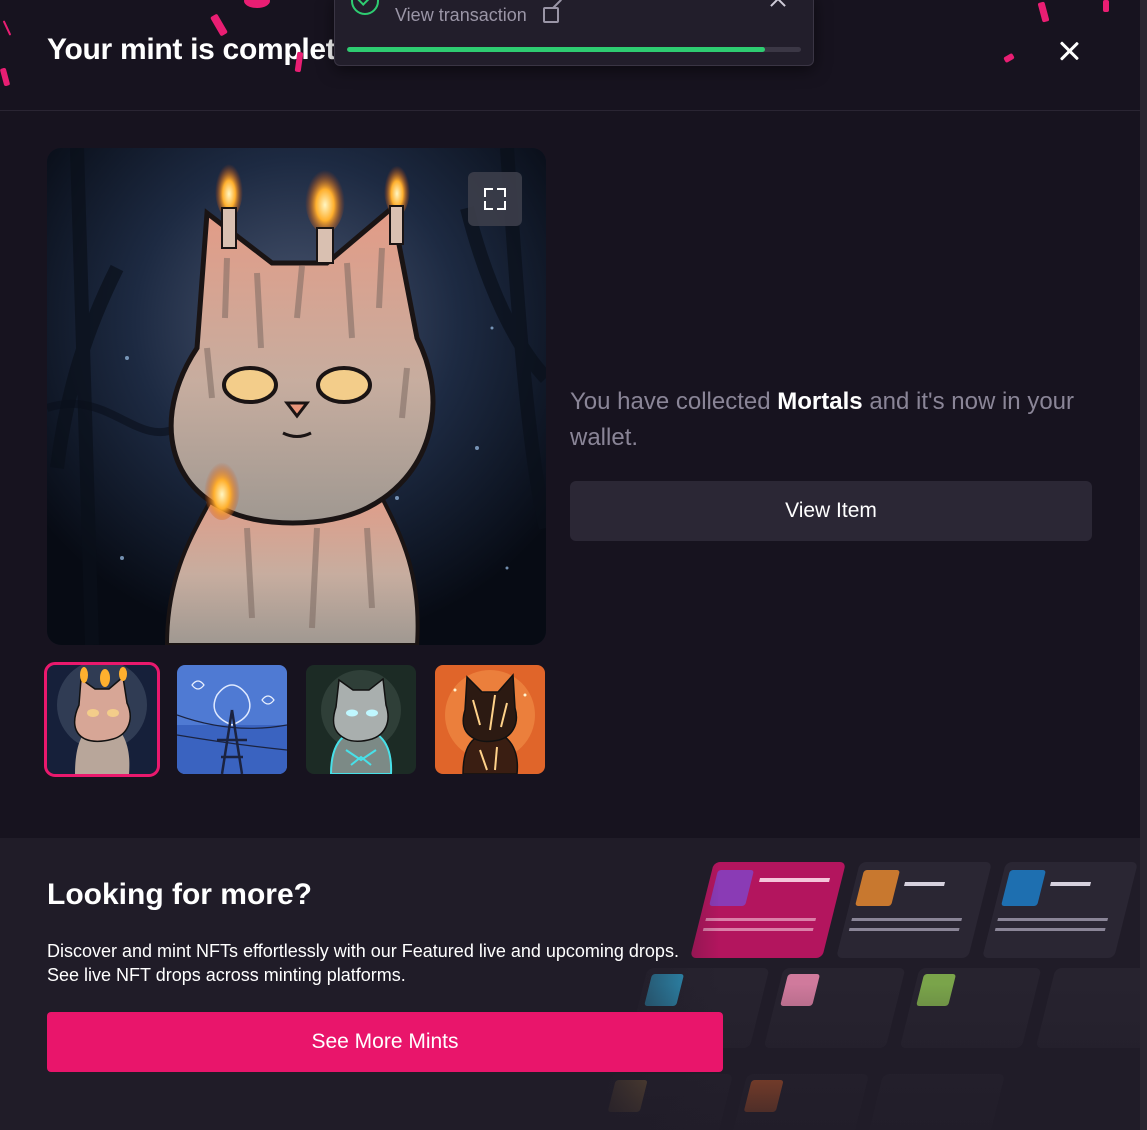 The image size is (1147, 1130). What do you see at coordinates (495, 199) in the screenshot?
I see `expand-icon` at bounding box center [495, 199].